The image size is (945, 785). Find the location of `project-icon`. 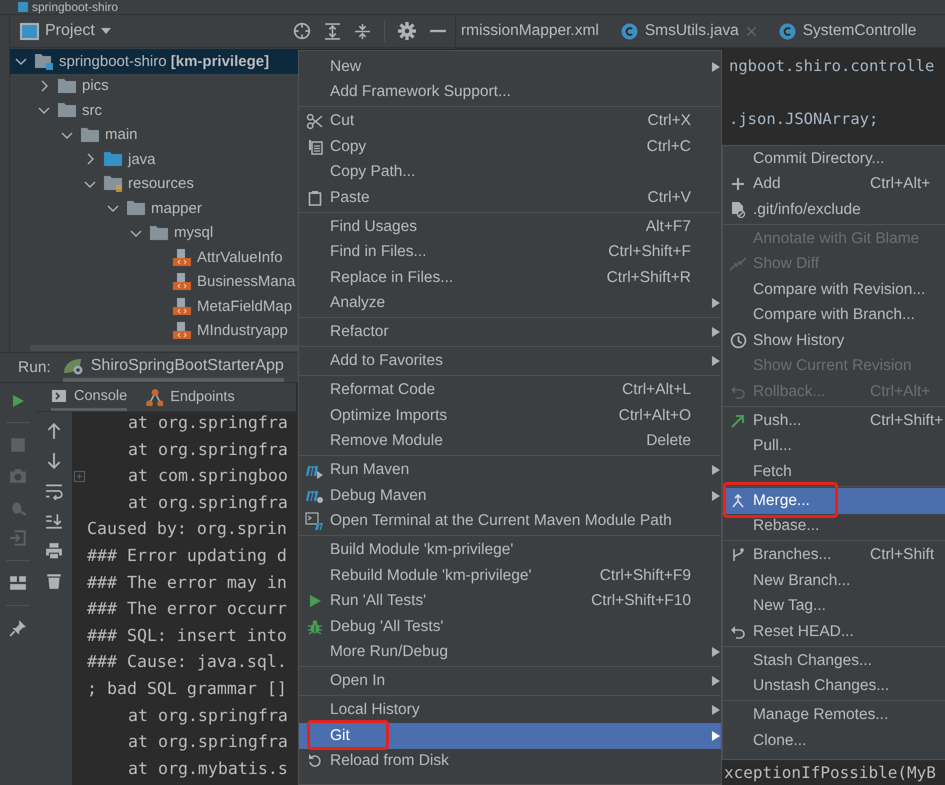

project-icon is located at coordinates (23, 7).